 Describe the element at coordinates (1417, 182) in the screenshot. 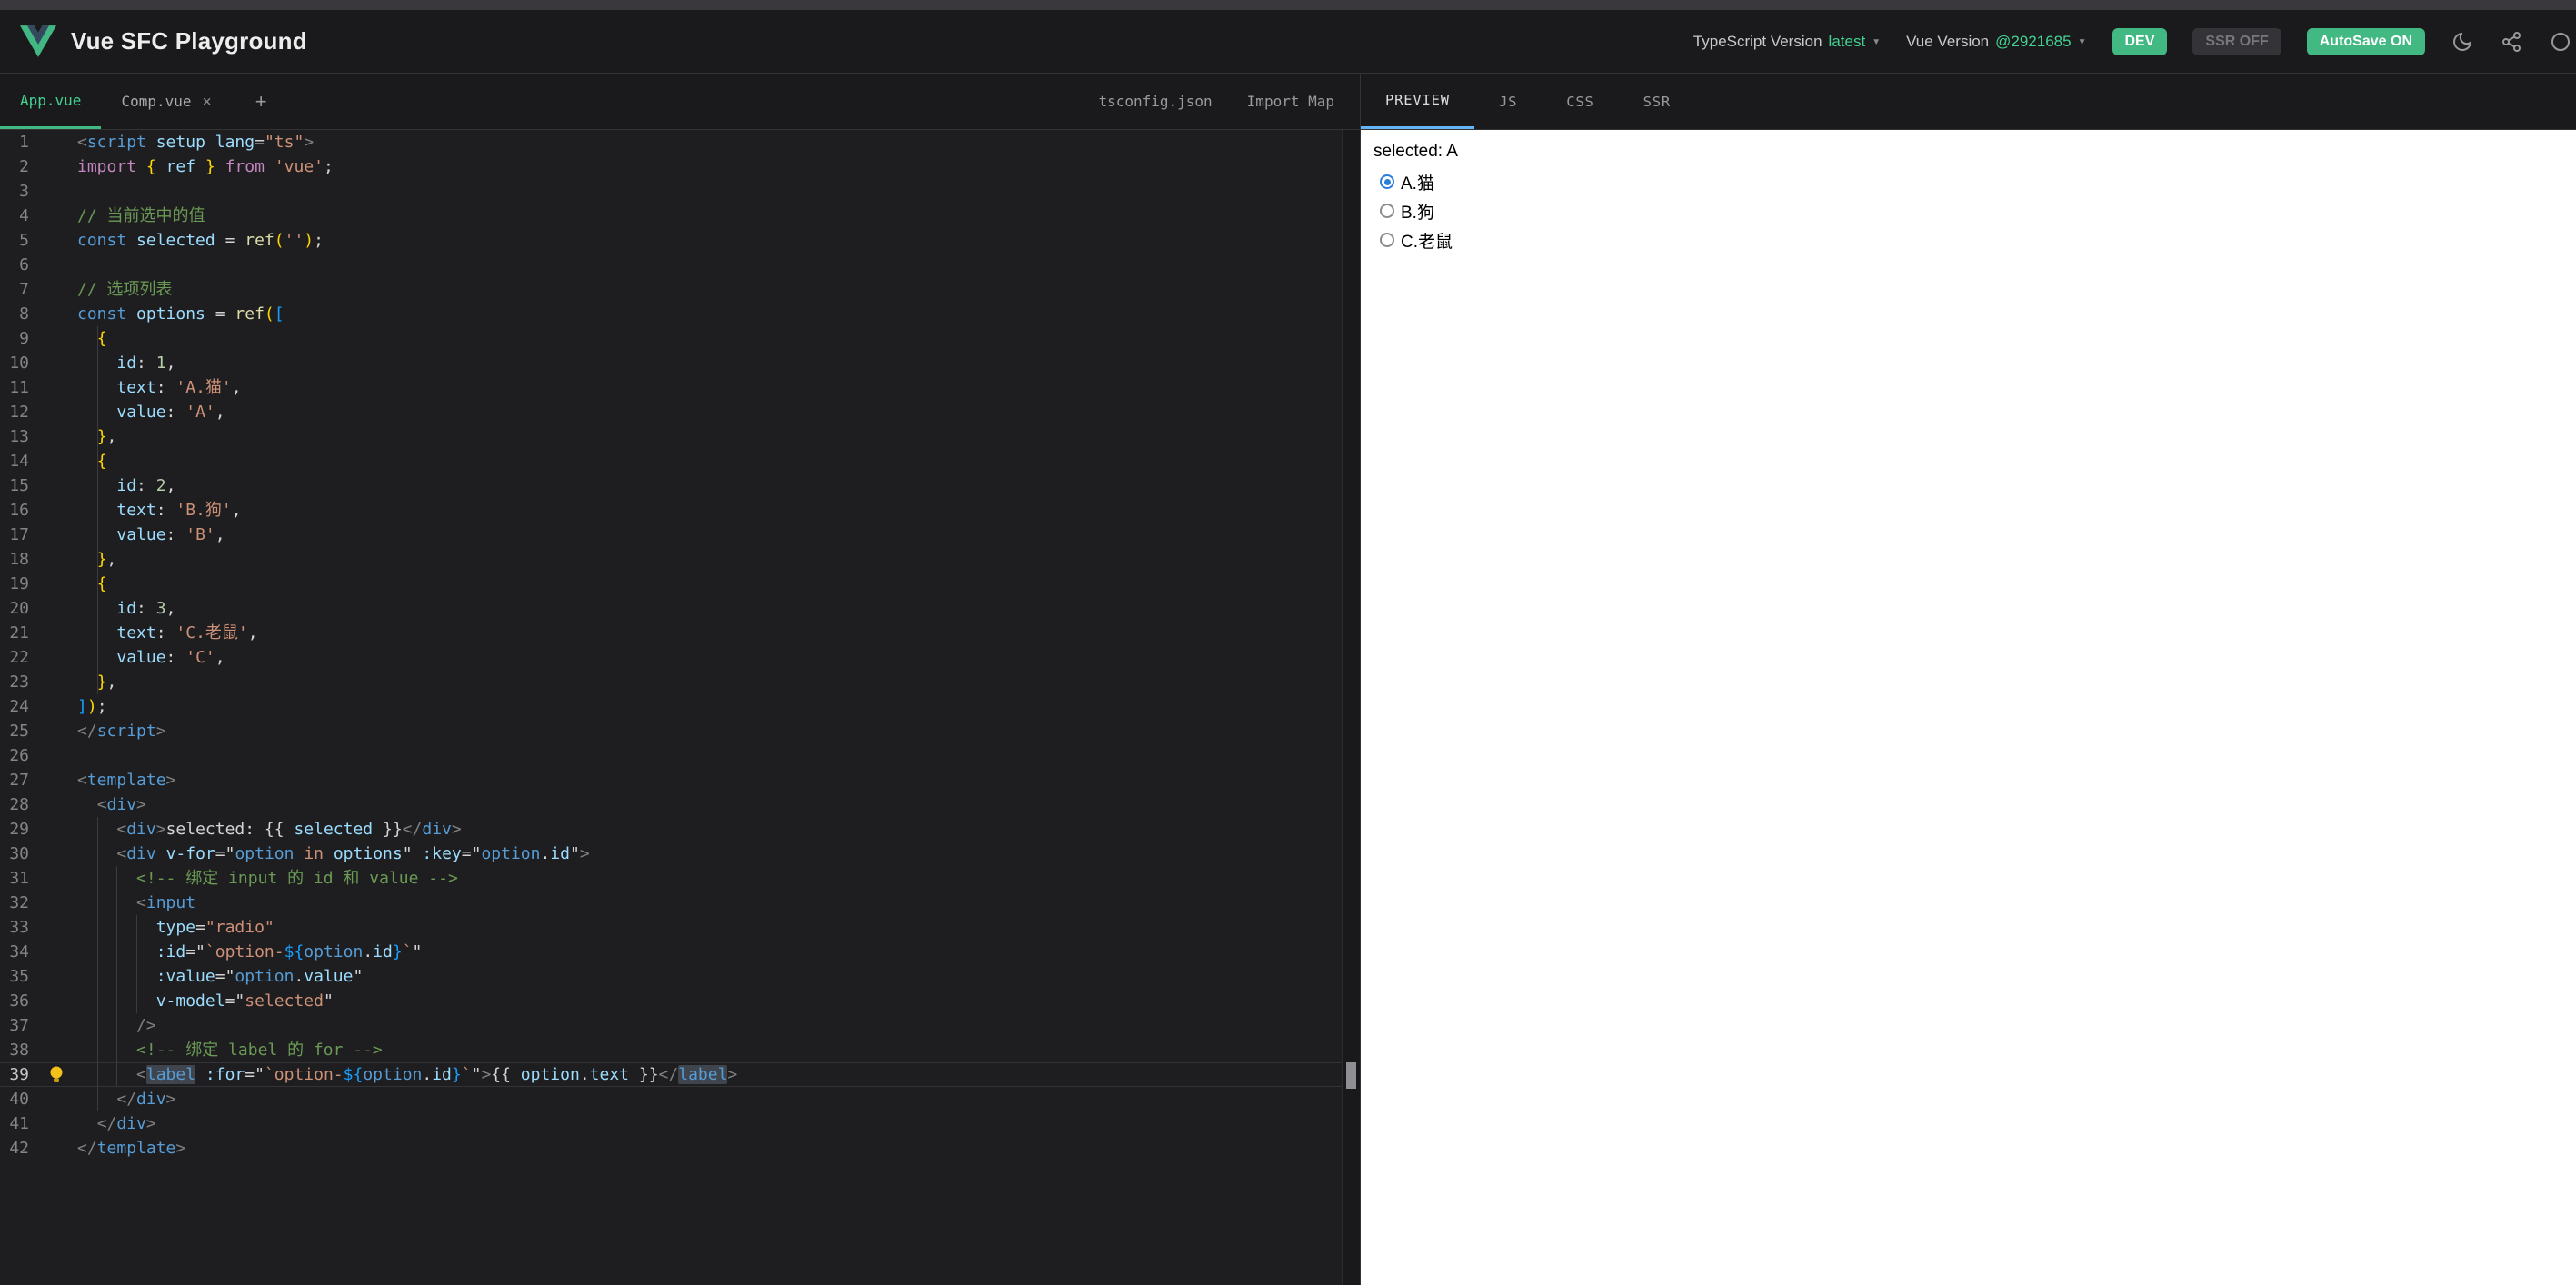

I see `radio-label: A.猫` at that location.